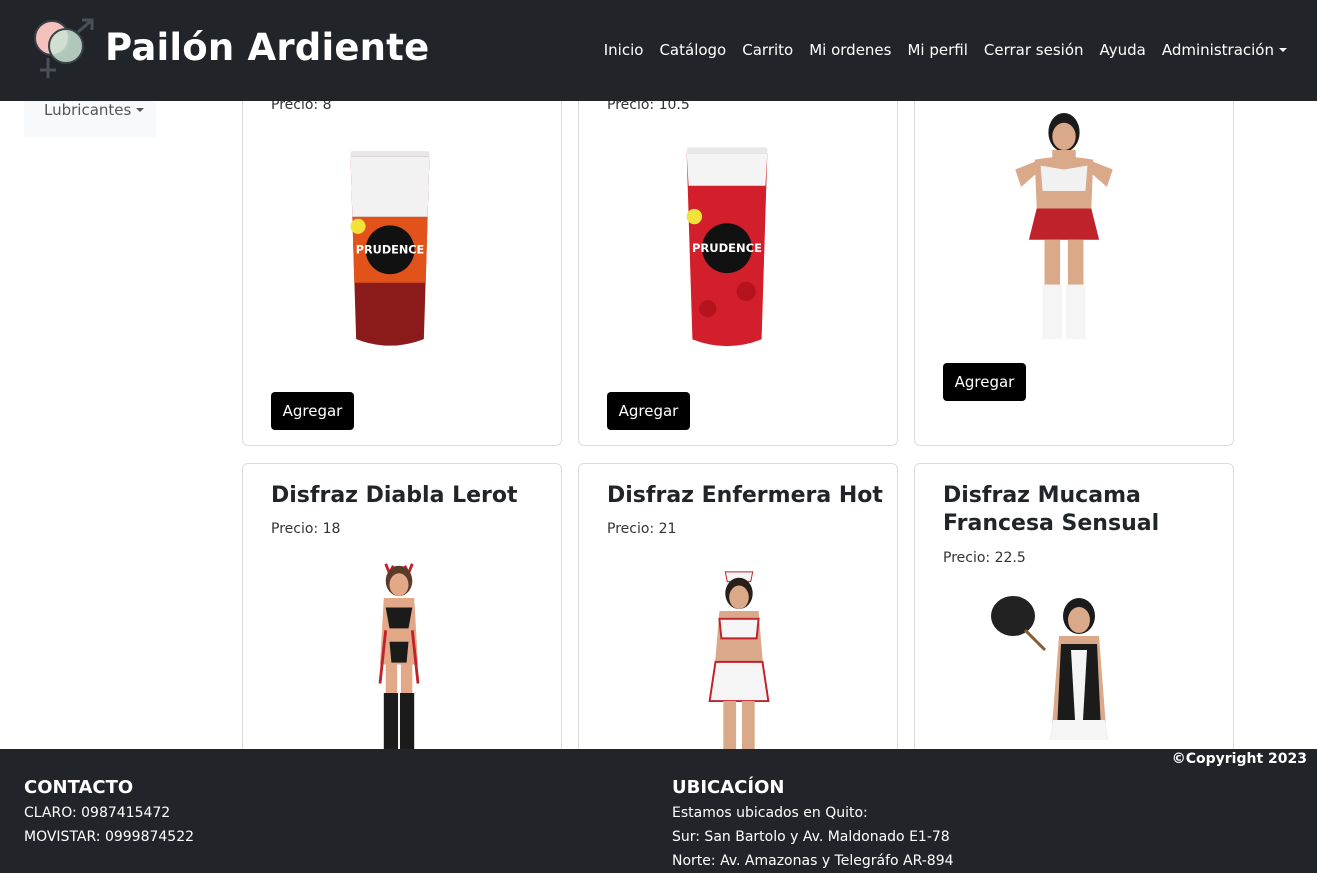 The width and height of the screenshot is (1317, 873). Describe the element at coordinates (850, 50) in the screenshot. I see `nav-mis-ordenes: Mi ordenes` at that location.